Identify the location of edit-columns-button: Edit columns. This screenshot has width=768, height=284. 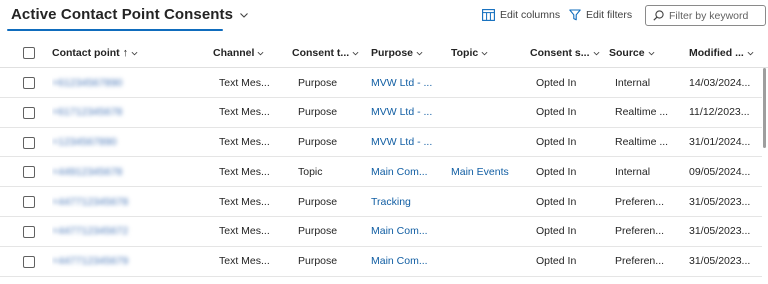
(521, 15).